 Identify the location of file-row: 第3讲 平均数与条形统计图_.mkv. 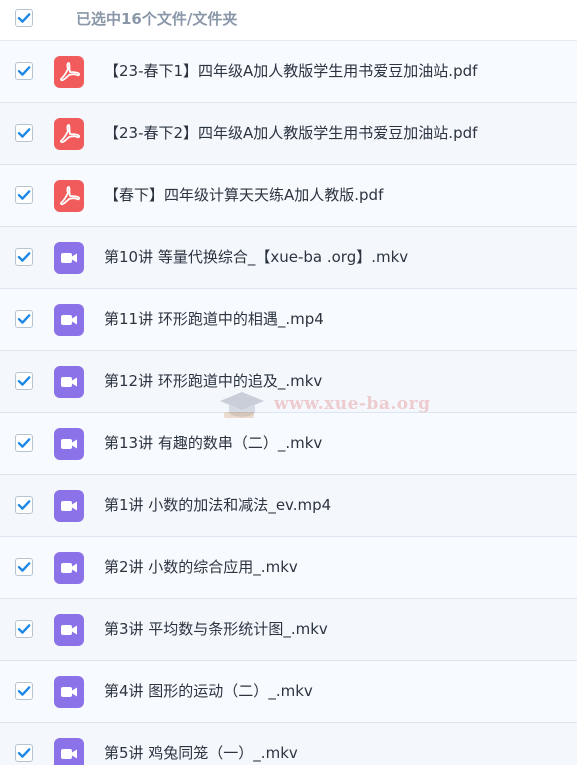
(288, 630).